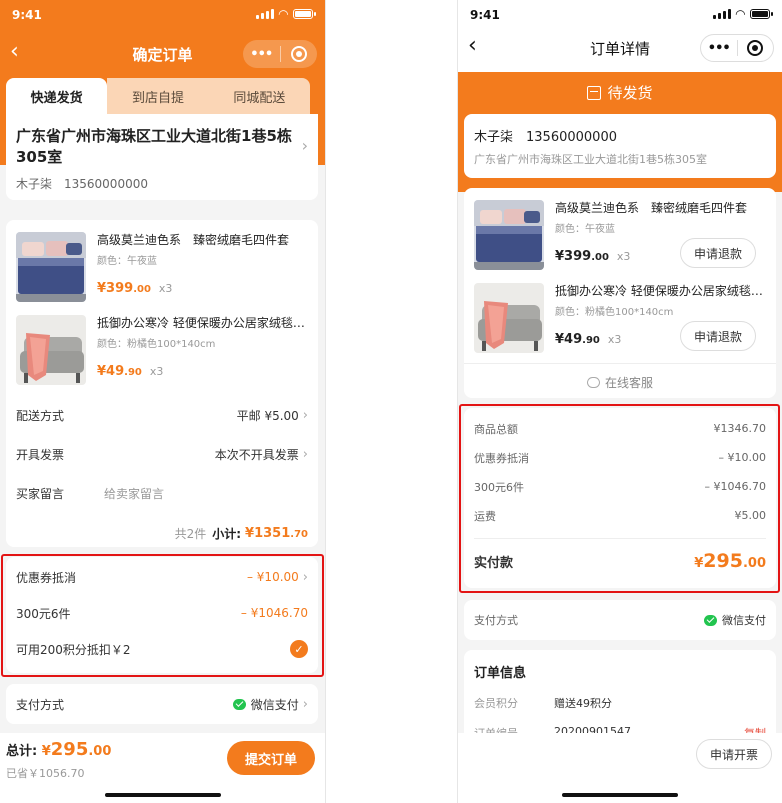 The width and height of the screenshot is (782, 803). Describe the element at coordinates (620, 146) in the screenshot. I see `receiver-card: 木子柒 13560000000 广东省广州市海珠区工业大道北街1巷5栋305室` at that location.